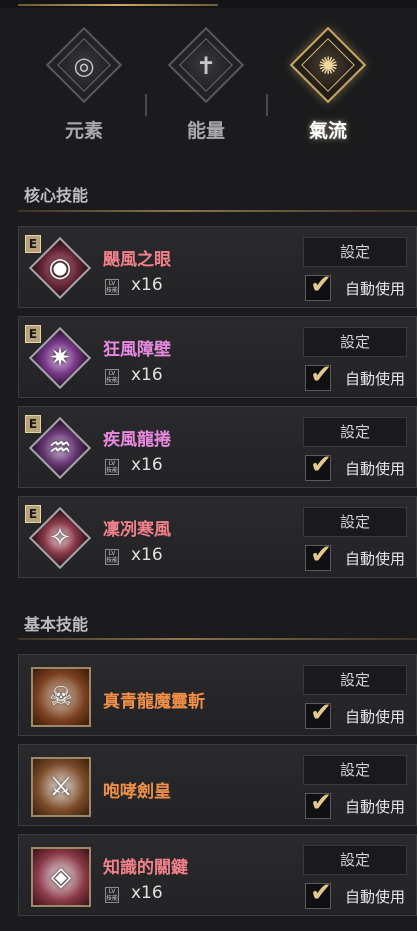  I want to click on dragon-spirit-slash-icon: ☠, so click(61, 697).